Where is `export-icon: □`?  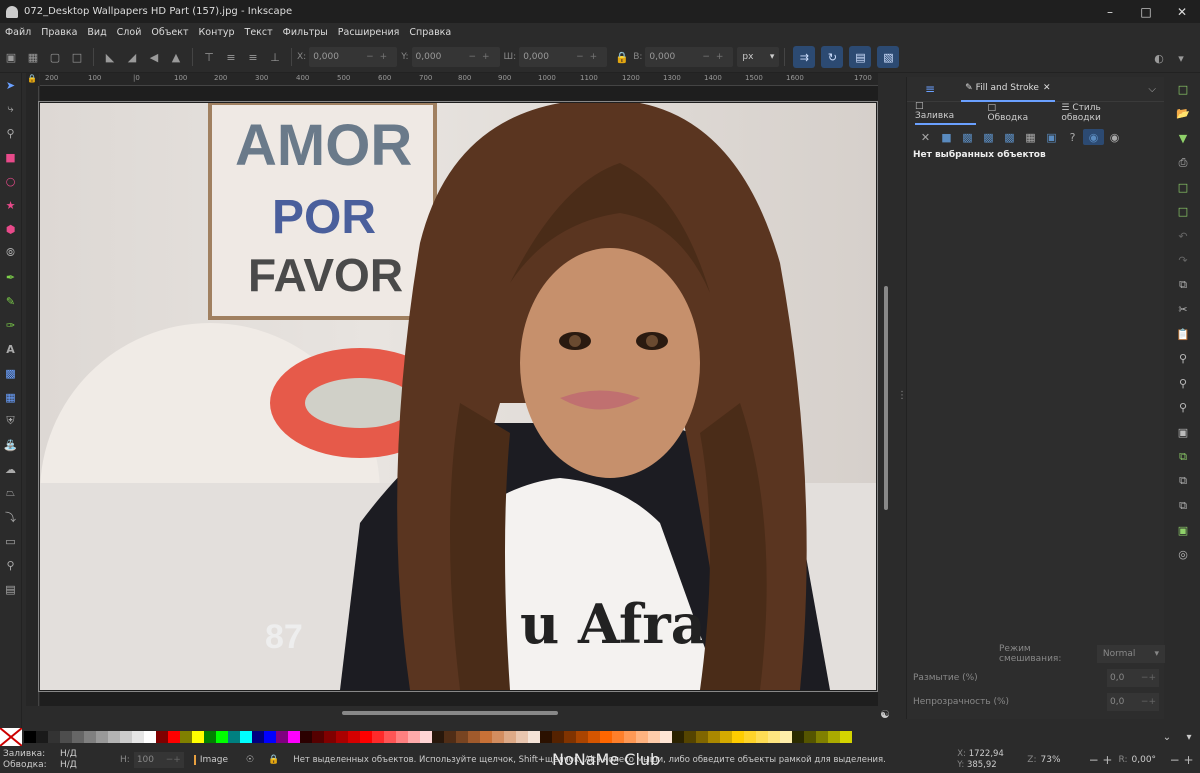 export-icon: □ is located at coordinates (1183, 212).